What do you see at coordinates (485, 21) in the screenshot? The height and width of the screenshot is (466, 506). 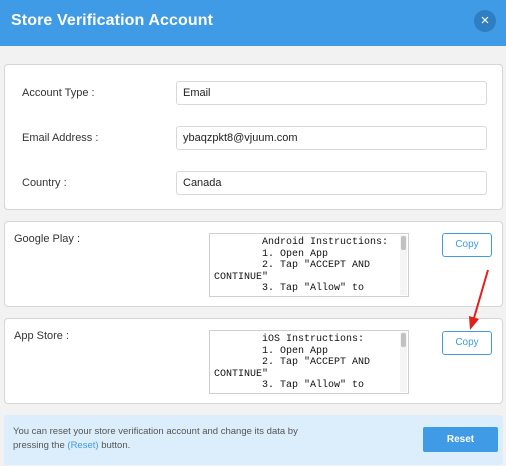 I see `close-icon: ×` at bounding box center [485, 21].